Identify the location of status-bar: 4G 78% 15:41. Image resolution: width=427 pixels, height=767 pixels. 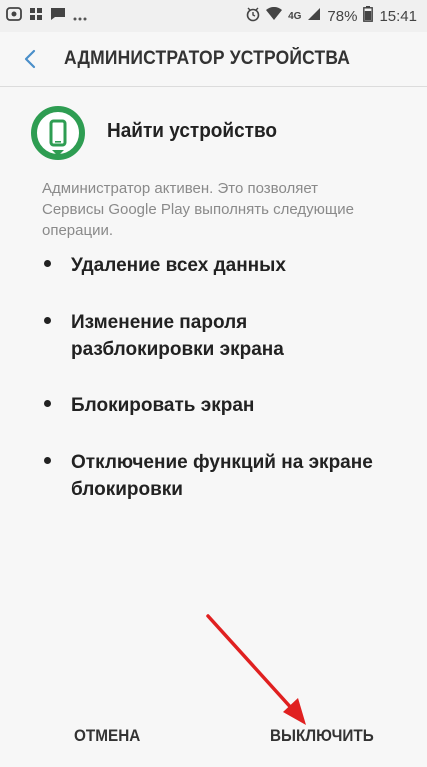
(213, 16).